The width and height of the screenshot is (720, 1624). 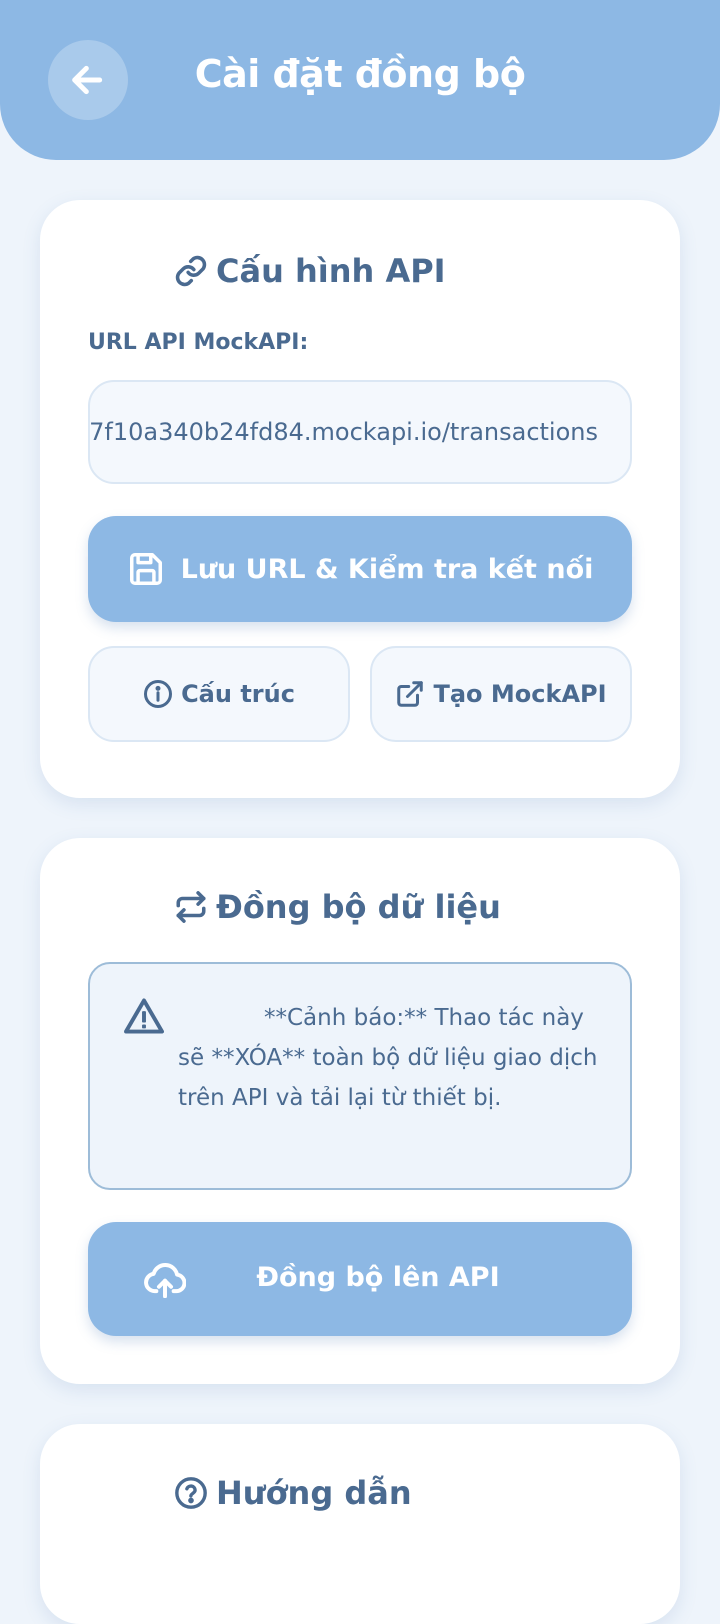 I want to click on save-url-label: Lưu URL & Kiểm tra kết nối, so click(x=387, y=569).